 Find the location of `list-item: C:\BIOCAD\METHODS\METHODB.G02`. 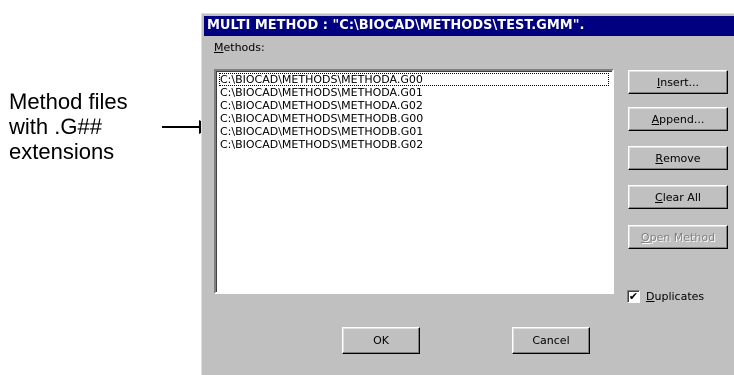

list-item: C:\BIOCAD\METHODS\METHODB.G02 is located at coordinates (414, 144).